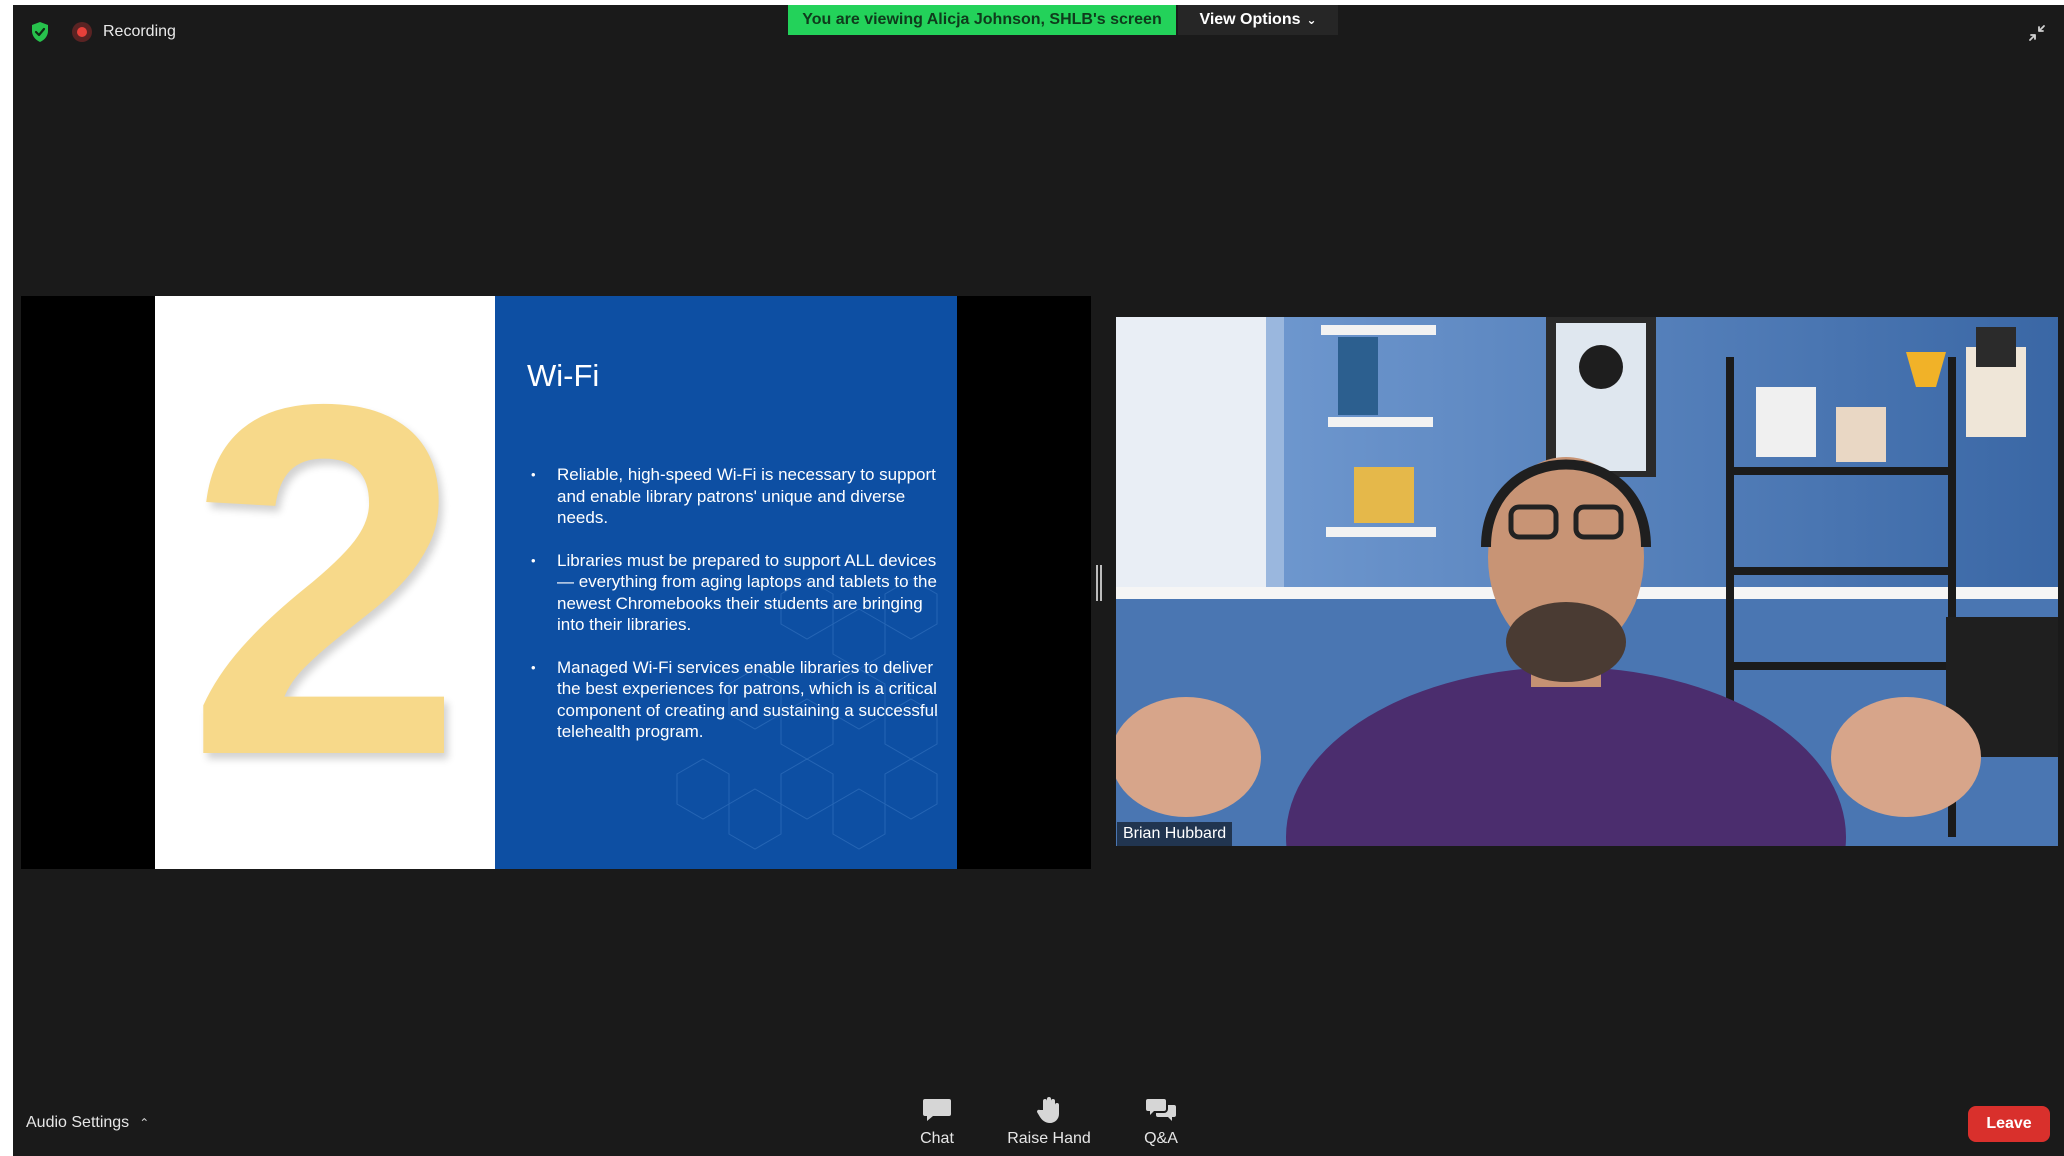 The height and width of the screenshot is (1156, 2064). Describe the element at coordinates (937, 1138) in the screenshot. I see `chat-label: Chat` at that location.